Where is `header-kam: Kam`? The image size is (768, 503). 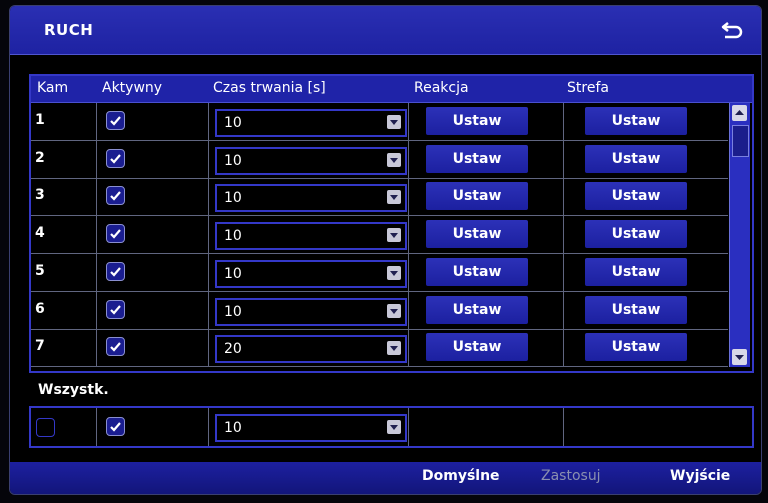 header-kam: Kam is located at coordinates (53, 88).